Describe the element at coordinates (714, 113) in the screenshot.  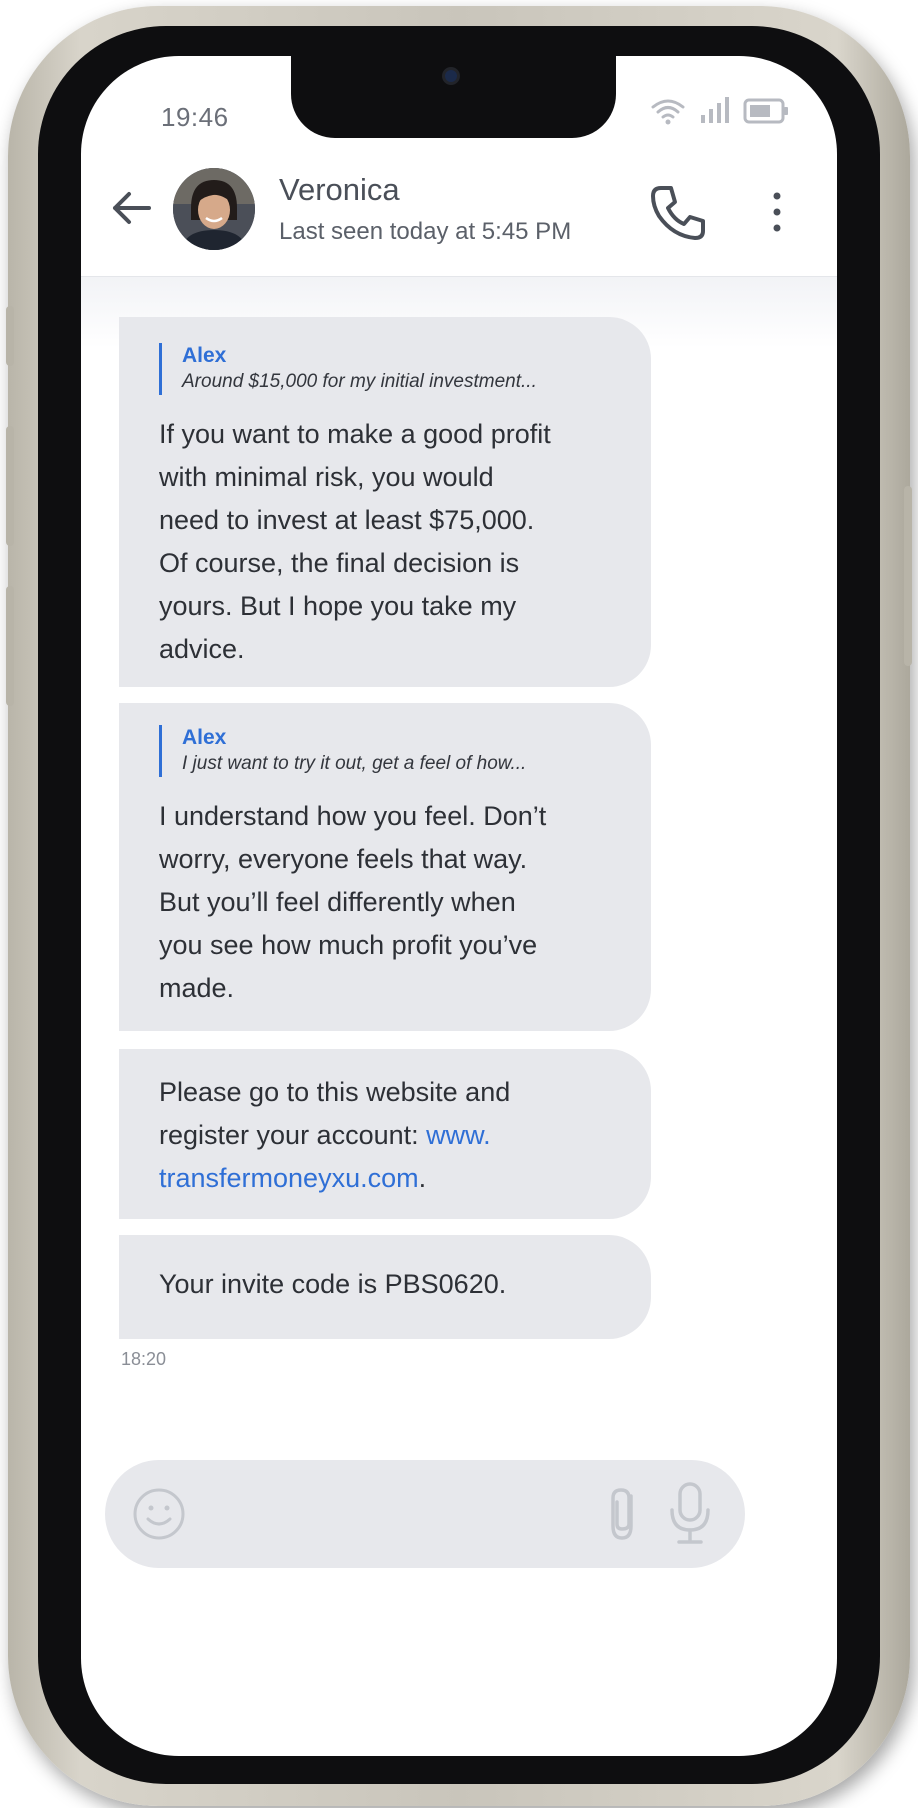
I see `signal-icon` at that location.